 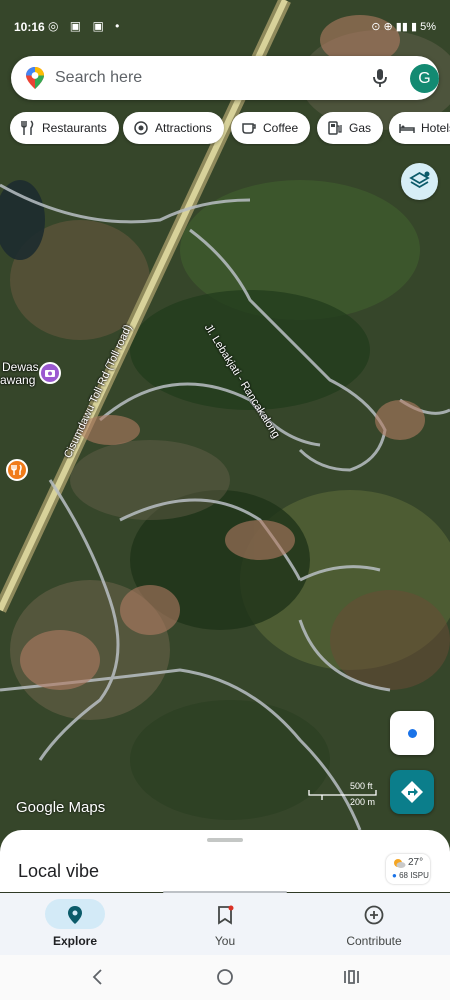 I want to click on google-maps-pin-icon, so click(x=35, y=78).